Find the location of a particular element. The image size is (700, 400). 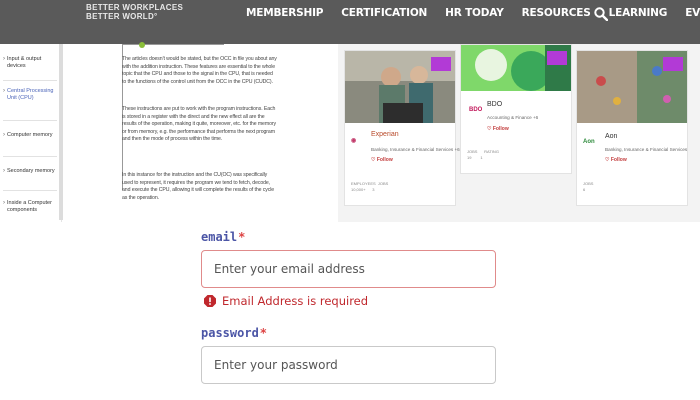

nav-learning: LEARNING is located at coordinates (638, 13).